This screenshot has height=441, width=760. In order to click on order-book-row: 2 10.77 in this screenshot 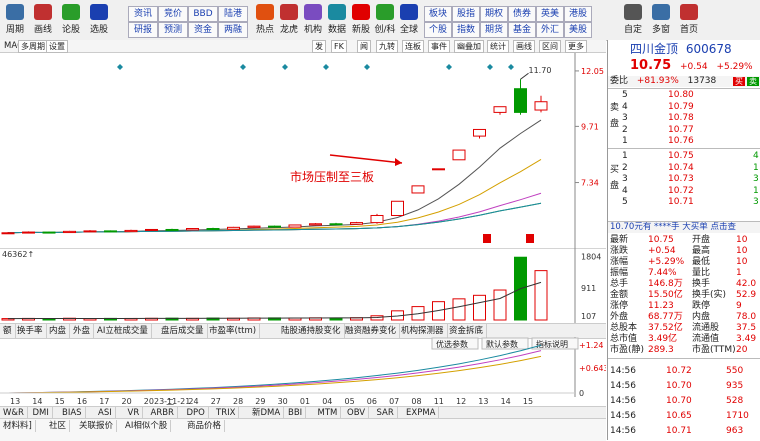, I will do `click(684, 130)`.